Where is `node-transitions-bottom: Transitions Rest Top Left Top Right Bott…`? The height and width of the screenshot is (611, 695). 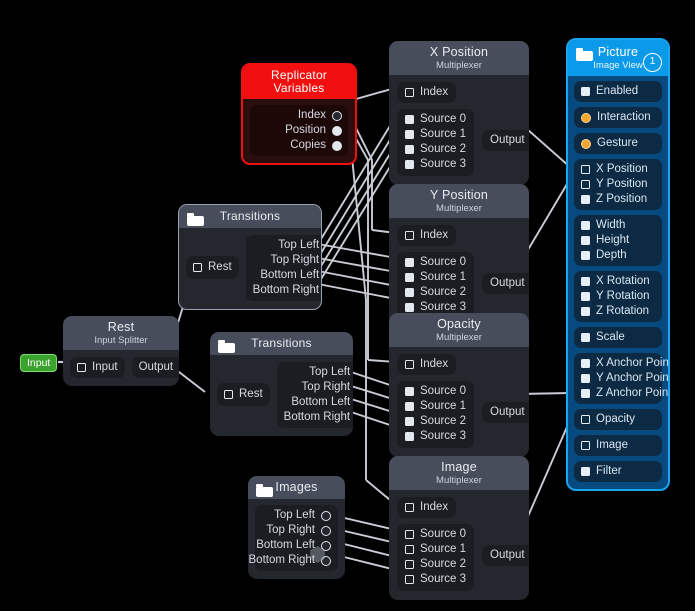 node-transitions-bottom: Transitions Rest Top Left Top Right Bott… is located at coordinates (281, 384).